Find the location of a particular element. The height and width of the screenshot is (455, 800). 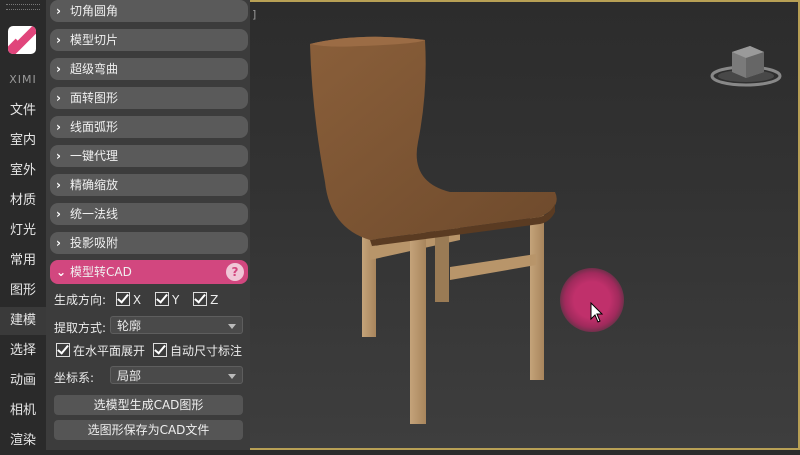

expand-horizontal-checkbox: 在水平面展开 is located at coordinates (100, 350).